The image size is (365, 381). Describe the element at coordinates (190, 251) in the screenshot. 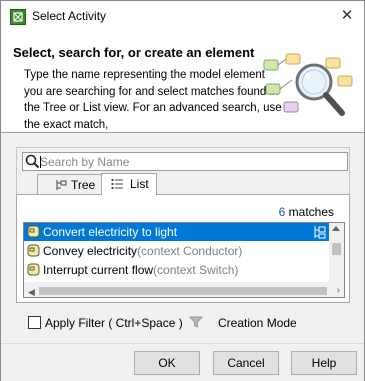

I see `list-item-context: (context Conductor)` at that location.